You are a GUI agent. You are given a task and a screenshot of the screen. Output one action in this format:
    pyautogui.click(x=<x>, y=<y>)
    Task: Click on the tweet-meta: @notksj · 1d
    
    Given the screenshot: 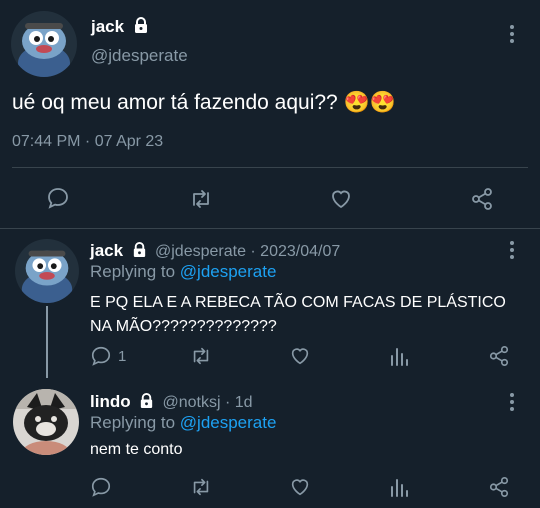 What is the action you would take?
    pyautogui.click(x=207, y=402)
    